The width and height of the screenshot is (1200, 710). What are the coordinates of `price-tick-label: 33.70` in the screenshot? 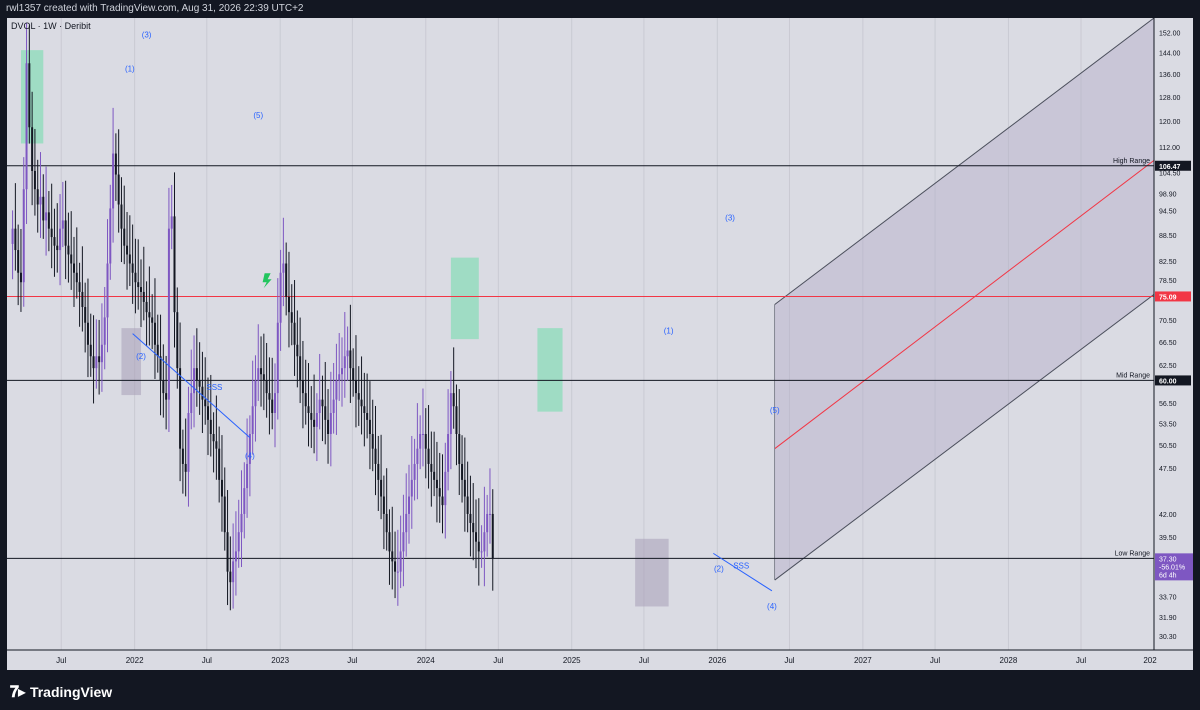 It's located at (1168, 597).